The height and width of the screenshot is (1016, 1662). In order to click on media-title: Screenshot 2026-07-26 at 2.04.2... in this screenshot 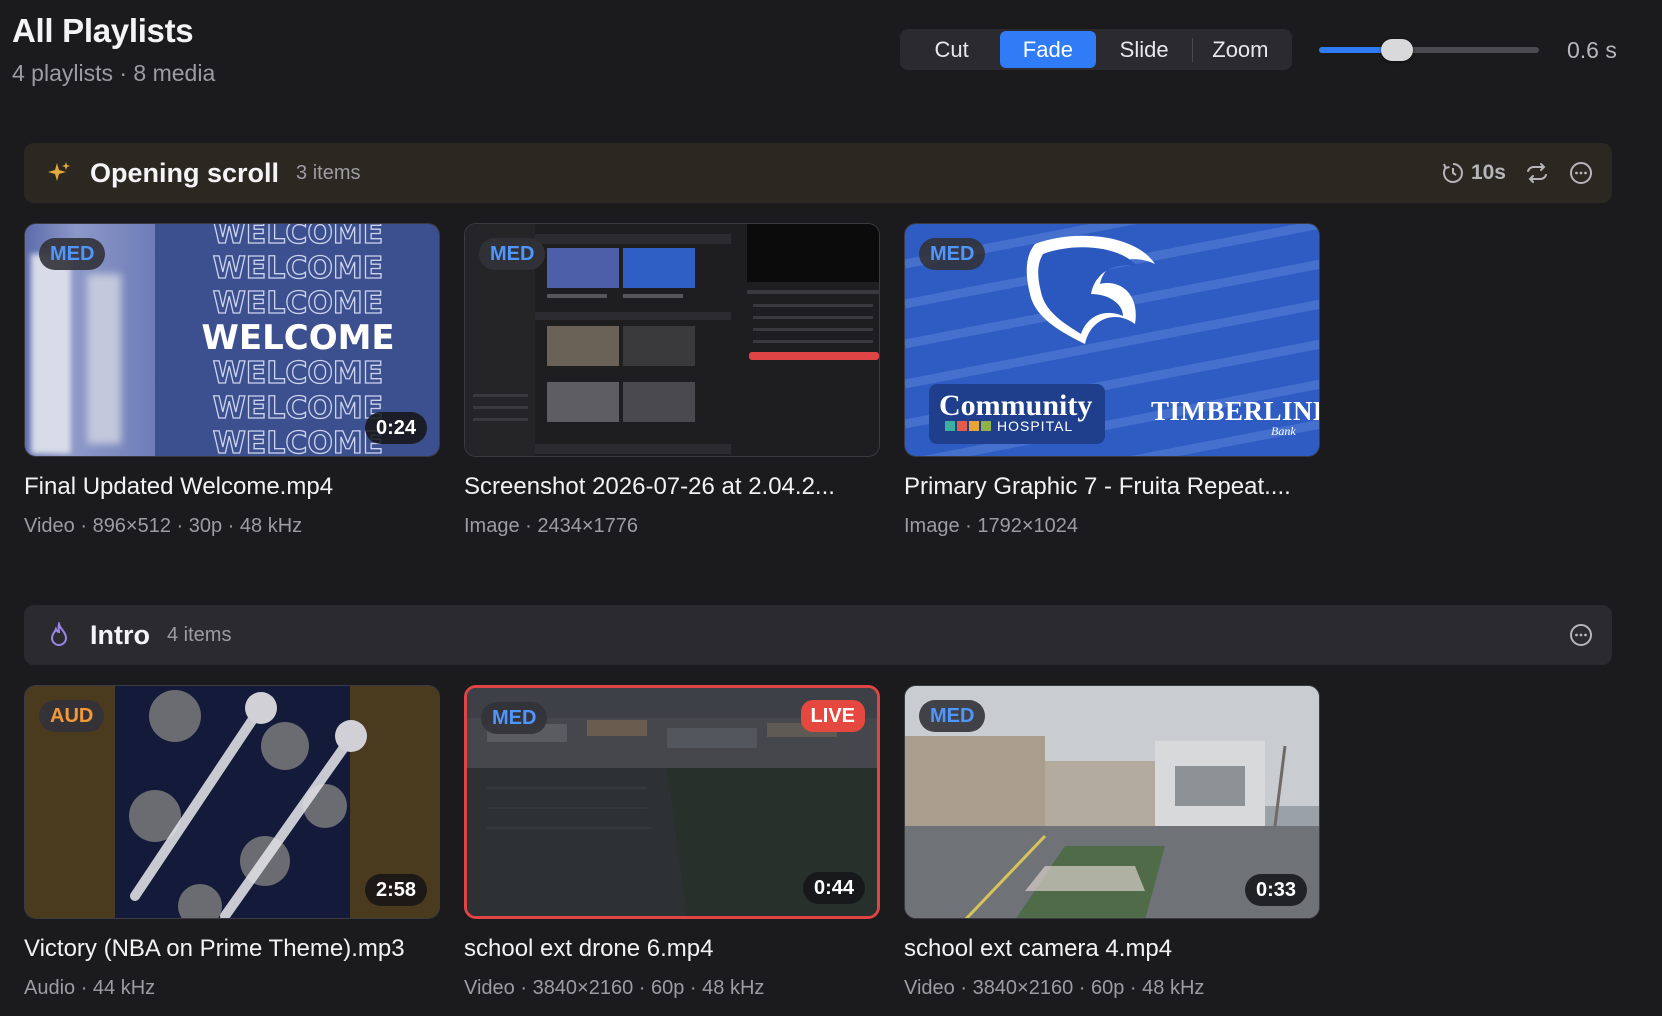, I will do `click(649, 486)`.